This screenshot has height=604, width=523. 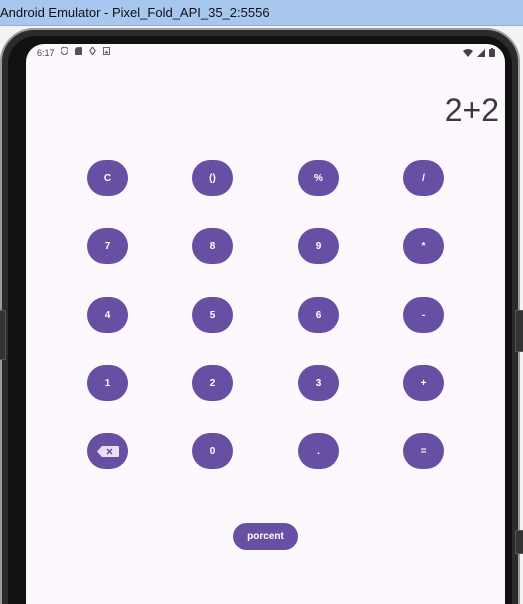 I want to click on digit-2-button: 2, so click(x=212, y=383).